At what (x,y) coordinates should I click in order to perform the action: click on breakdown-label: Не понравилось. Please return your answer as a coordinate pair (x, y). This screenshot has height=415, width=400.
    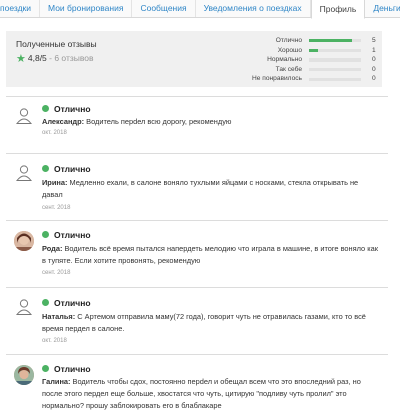
    Looking at the image, I should click on (277, 79).